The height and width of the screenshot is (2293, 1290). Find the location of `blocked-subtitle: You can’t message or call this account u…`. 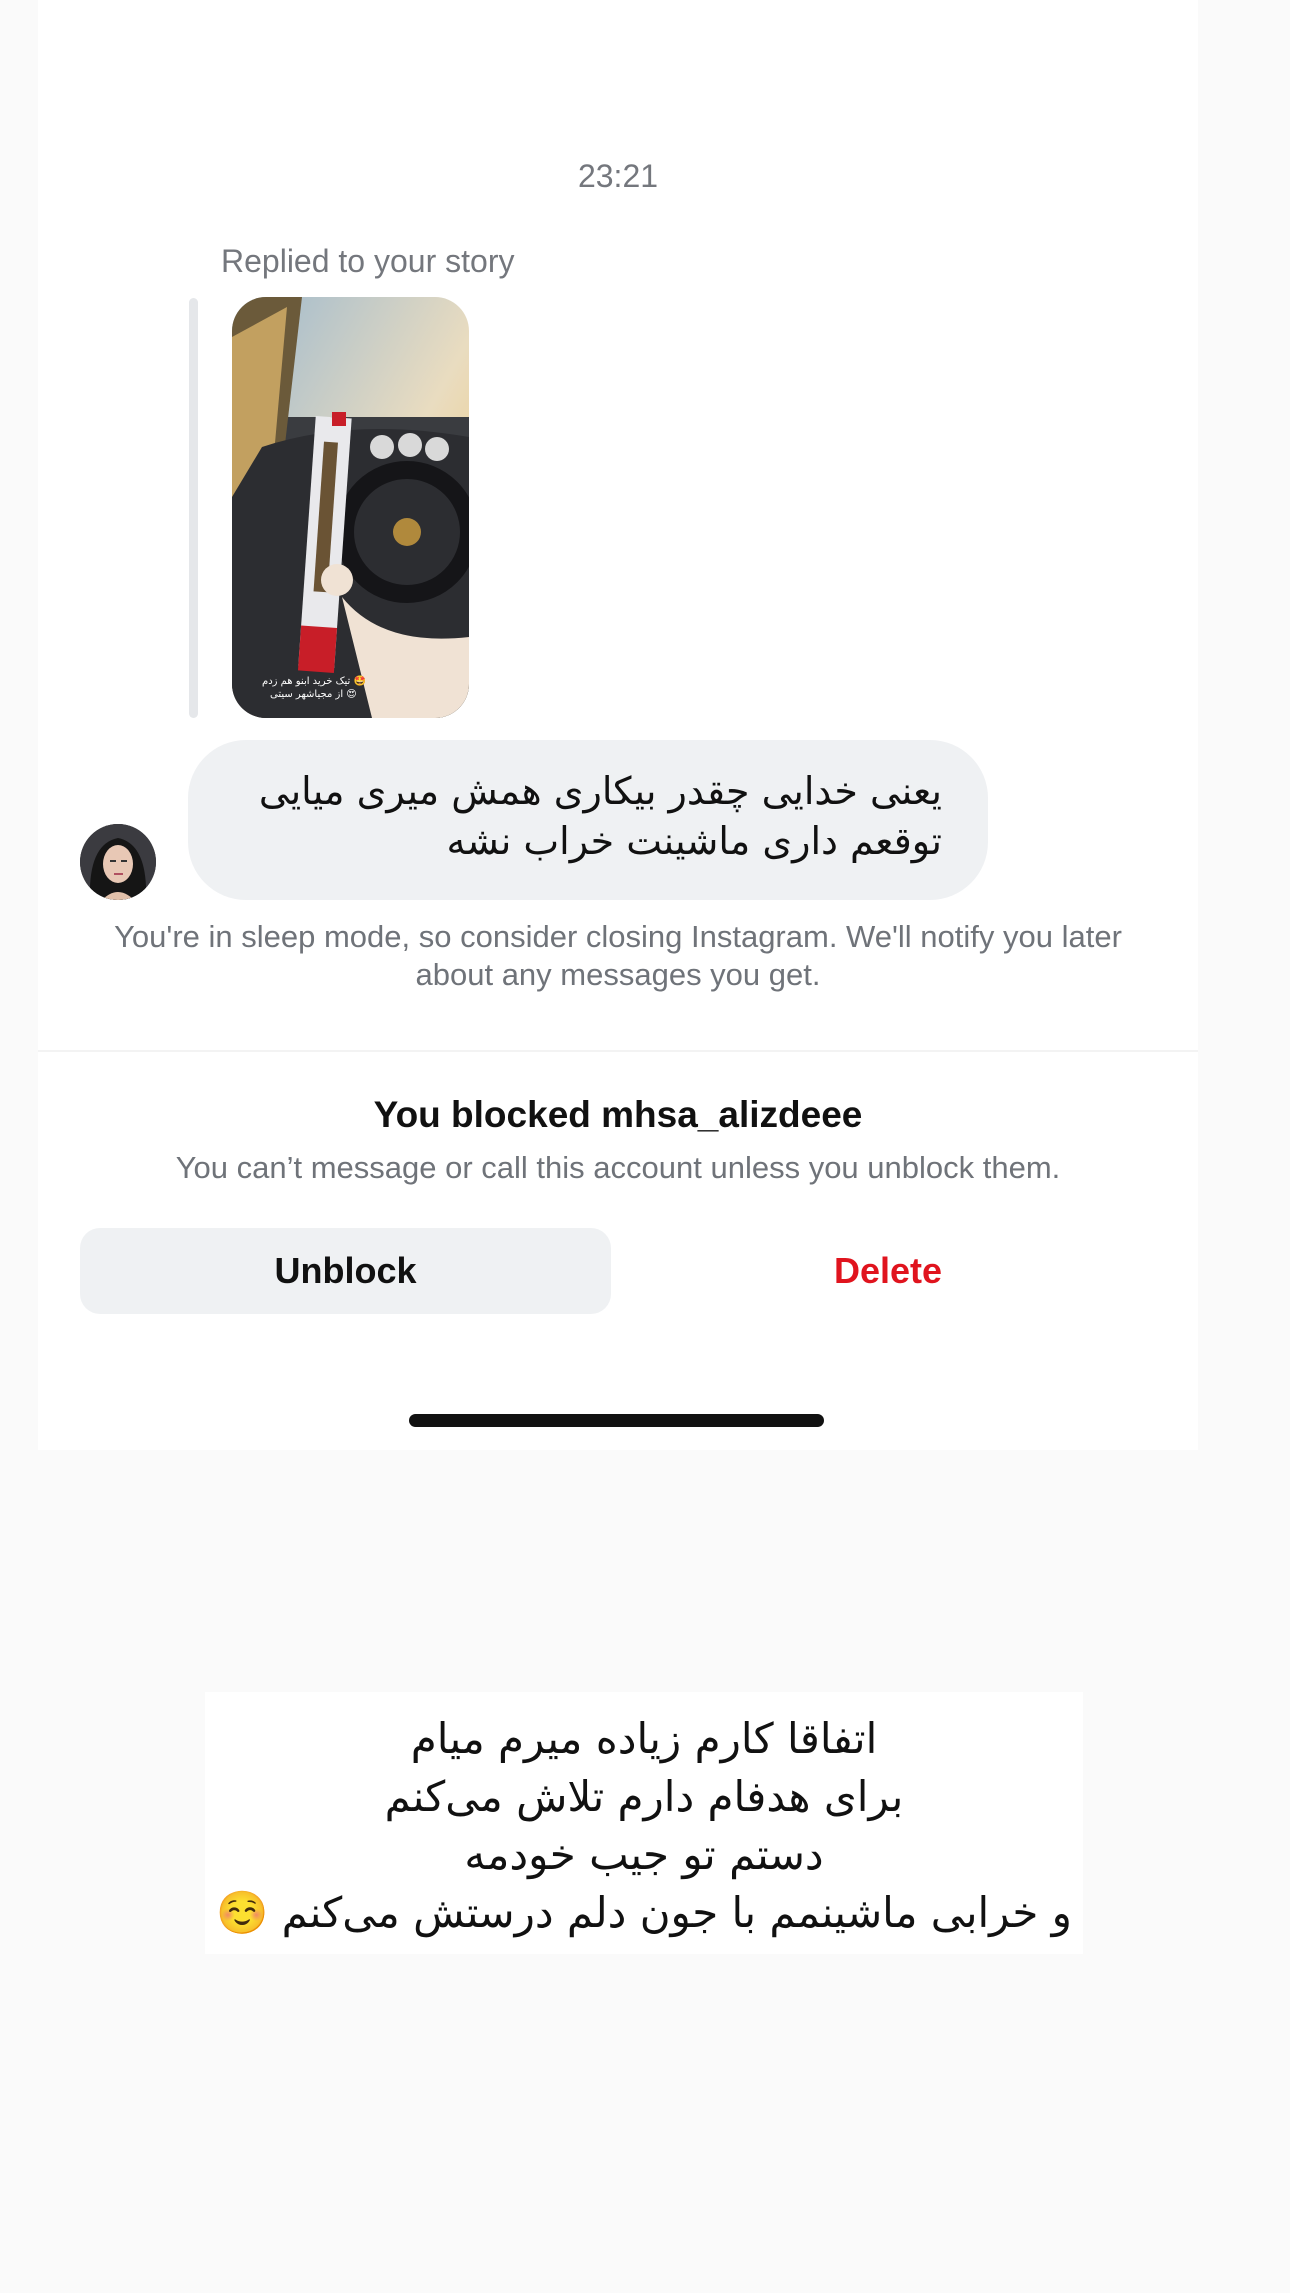

blocked-subtitle: You can’t message or call this account u… is located at coordinates (618, 1167).